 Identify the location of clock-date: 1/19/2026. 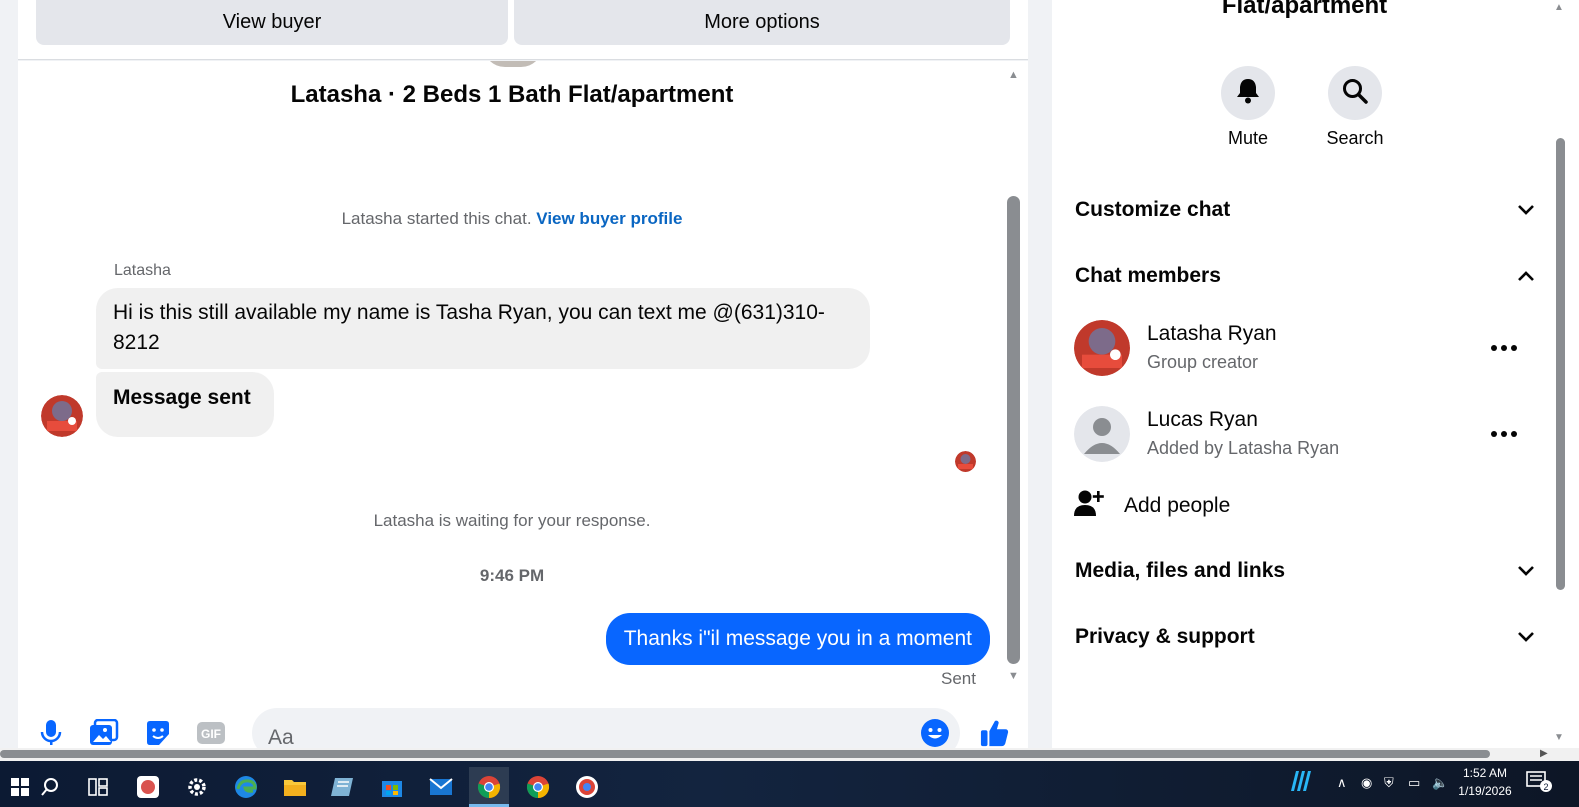
(1485, 791).